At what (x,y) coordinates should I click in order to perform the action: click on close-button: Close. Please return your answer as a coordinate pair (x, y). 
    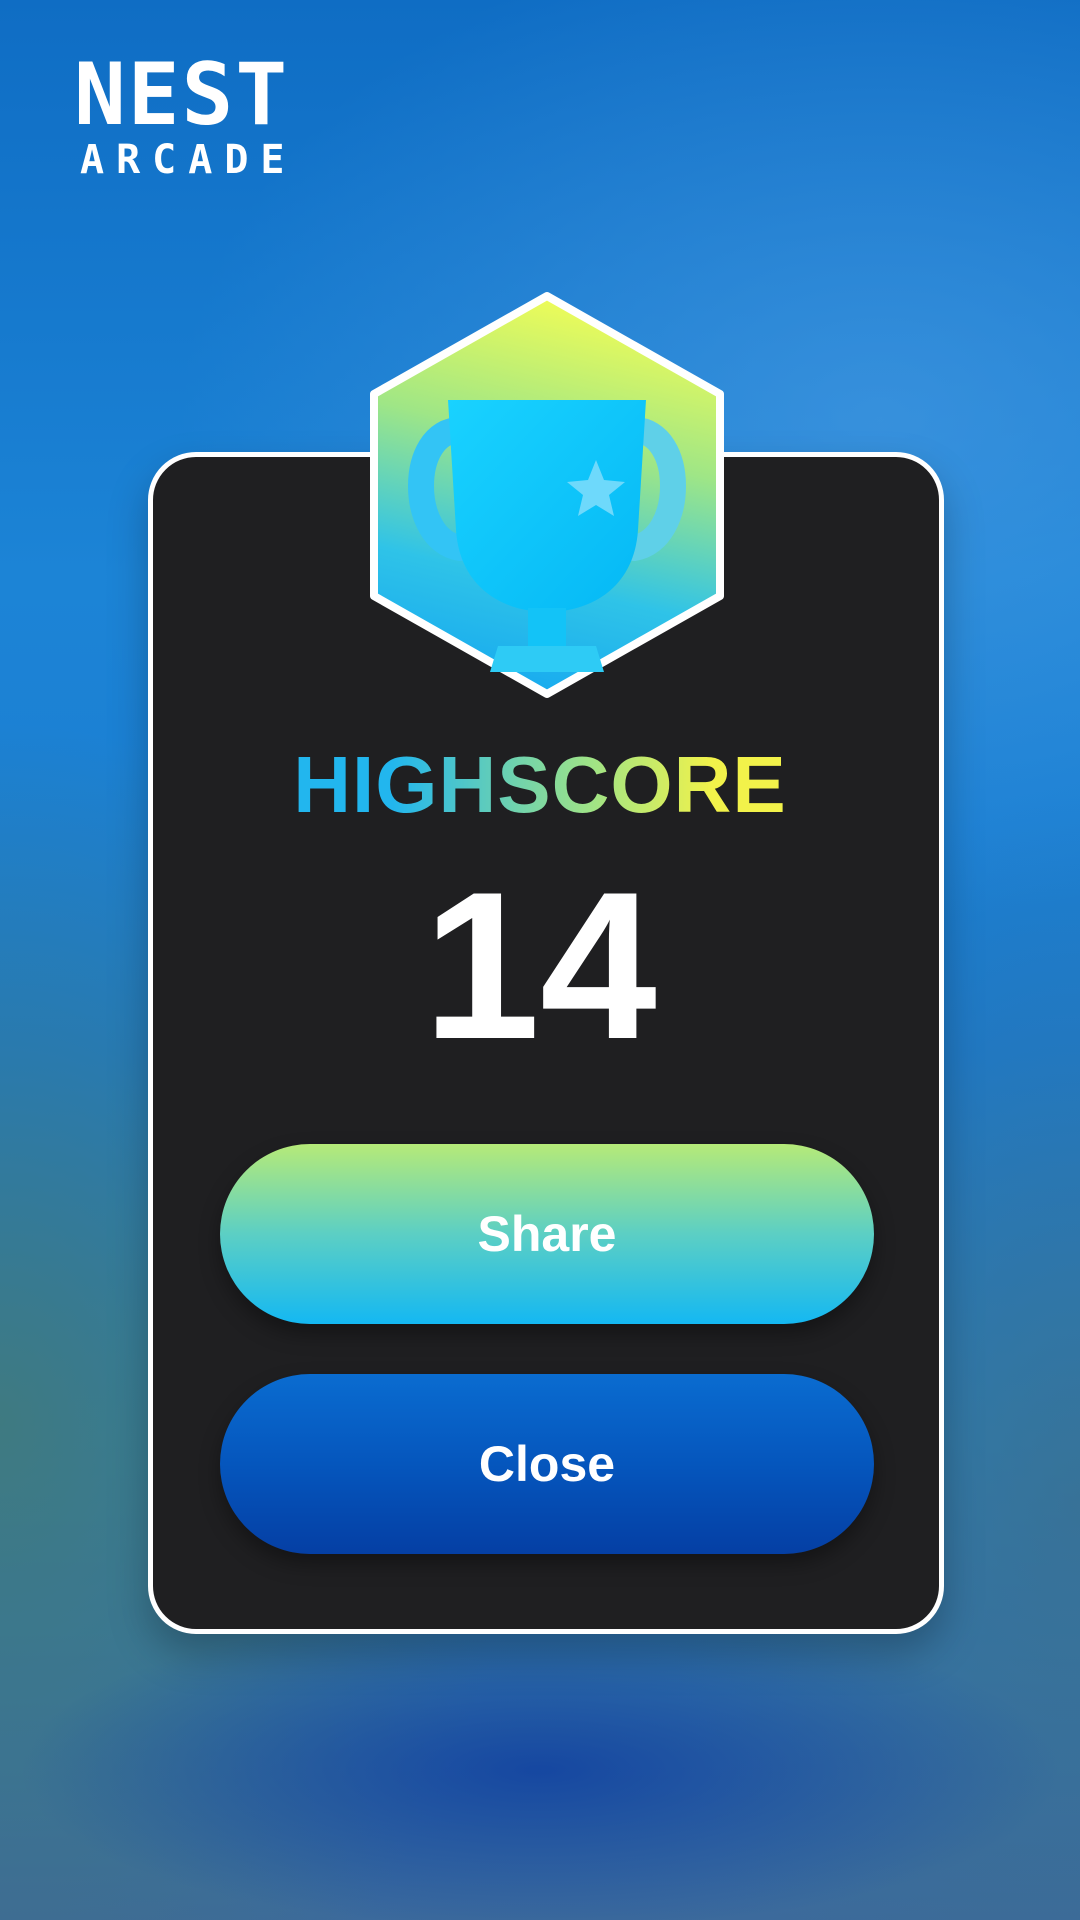
    Looking at the image, I should click on (547, 1464).